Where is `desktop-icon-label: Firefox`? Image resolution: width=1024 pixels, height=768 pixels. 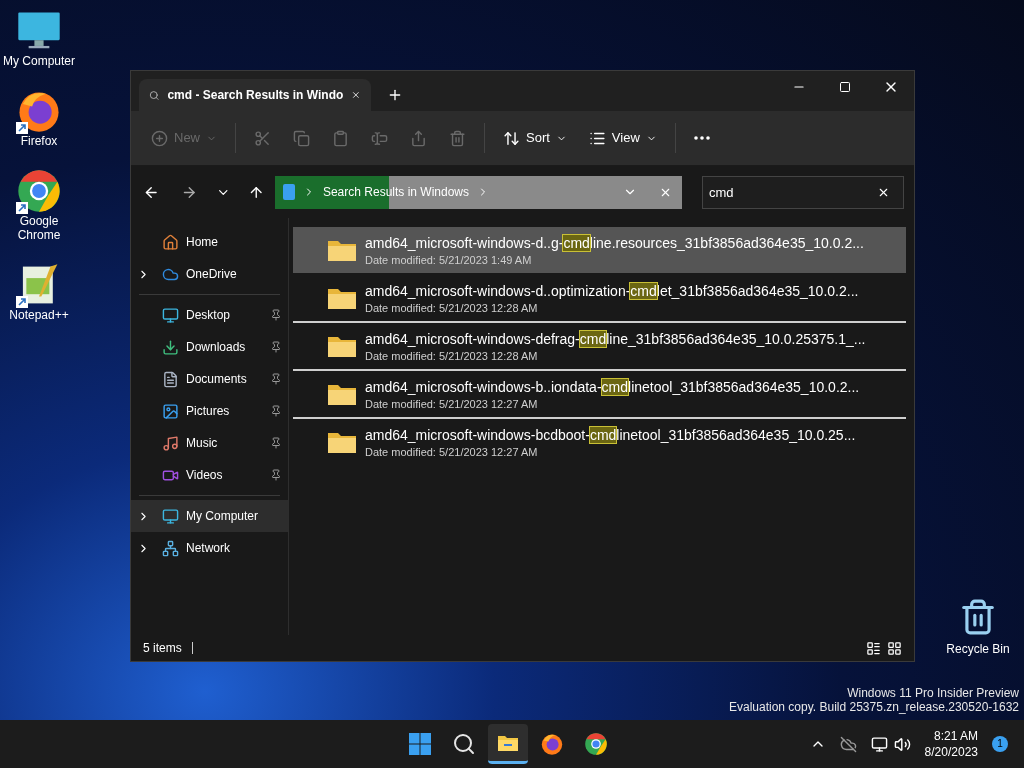 desktop-icon-label: Firefox is located at coordinates (39, 141).